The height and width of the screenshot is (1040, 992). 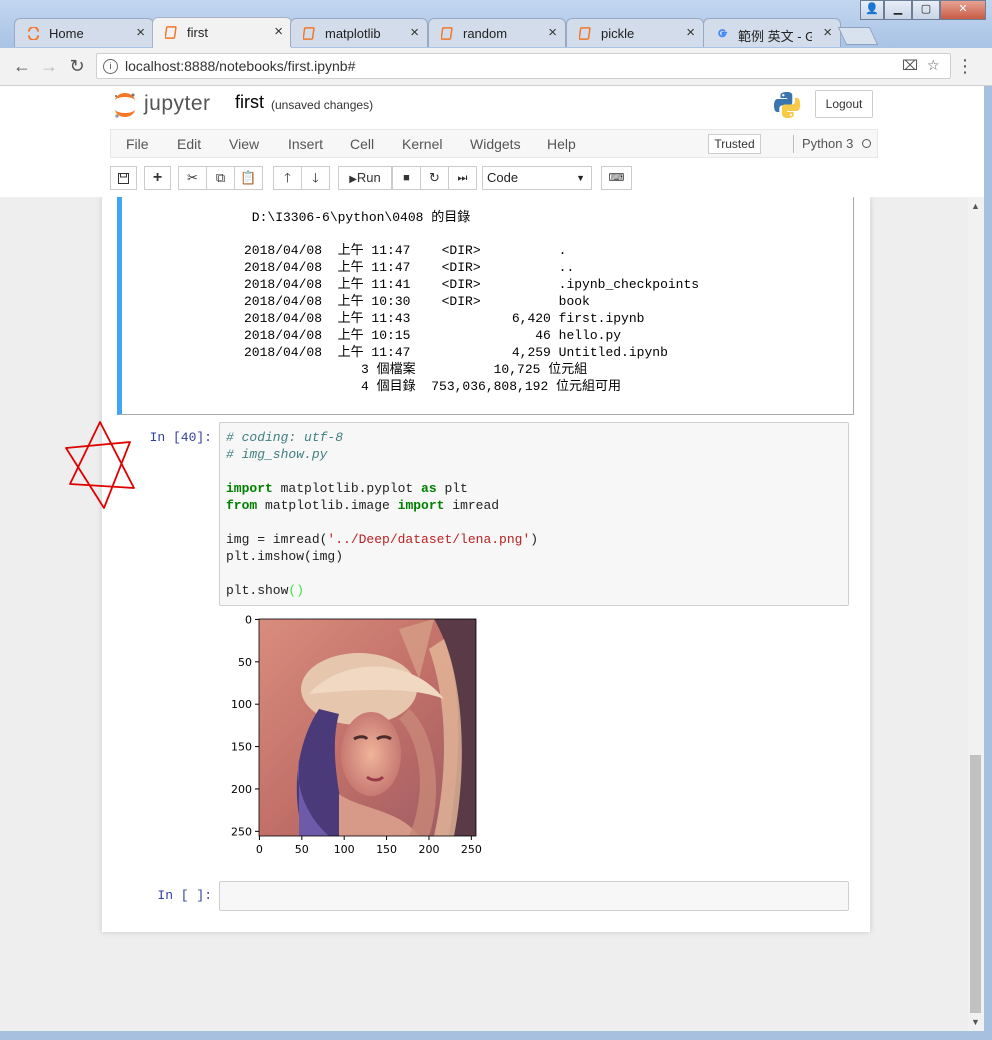 What do you see at coordinates (910, 65) in the screenshot?
I see `translate-icon: ⌧` at bounding box center [910, 65].